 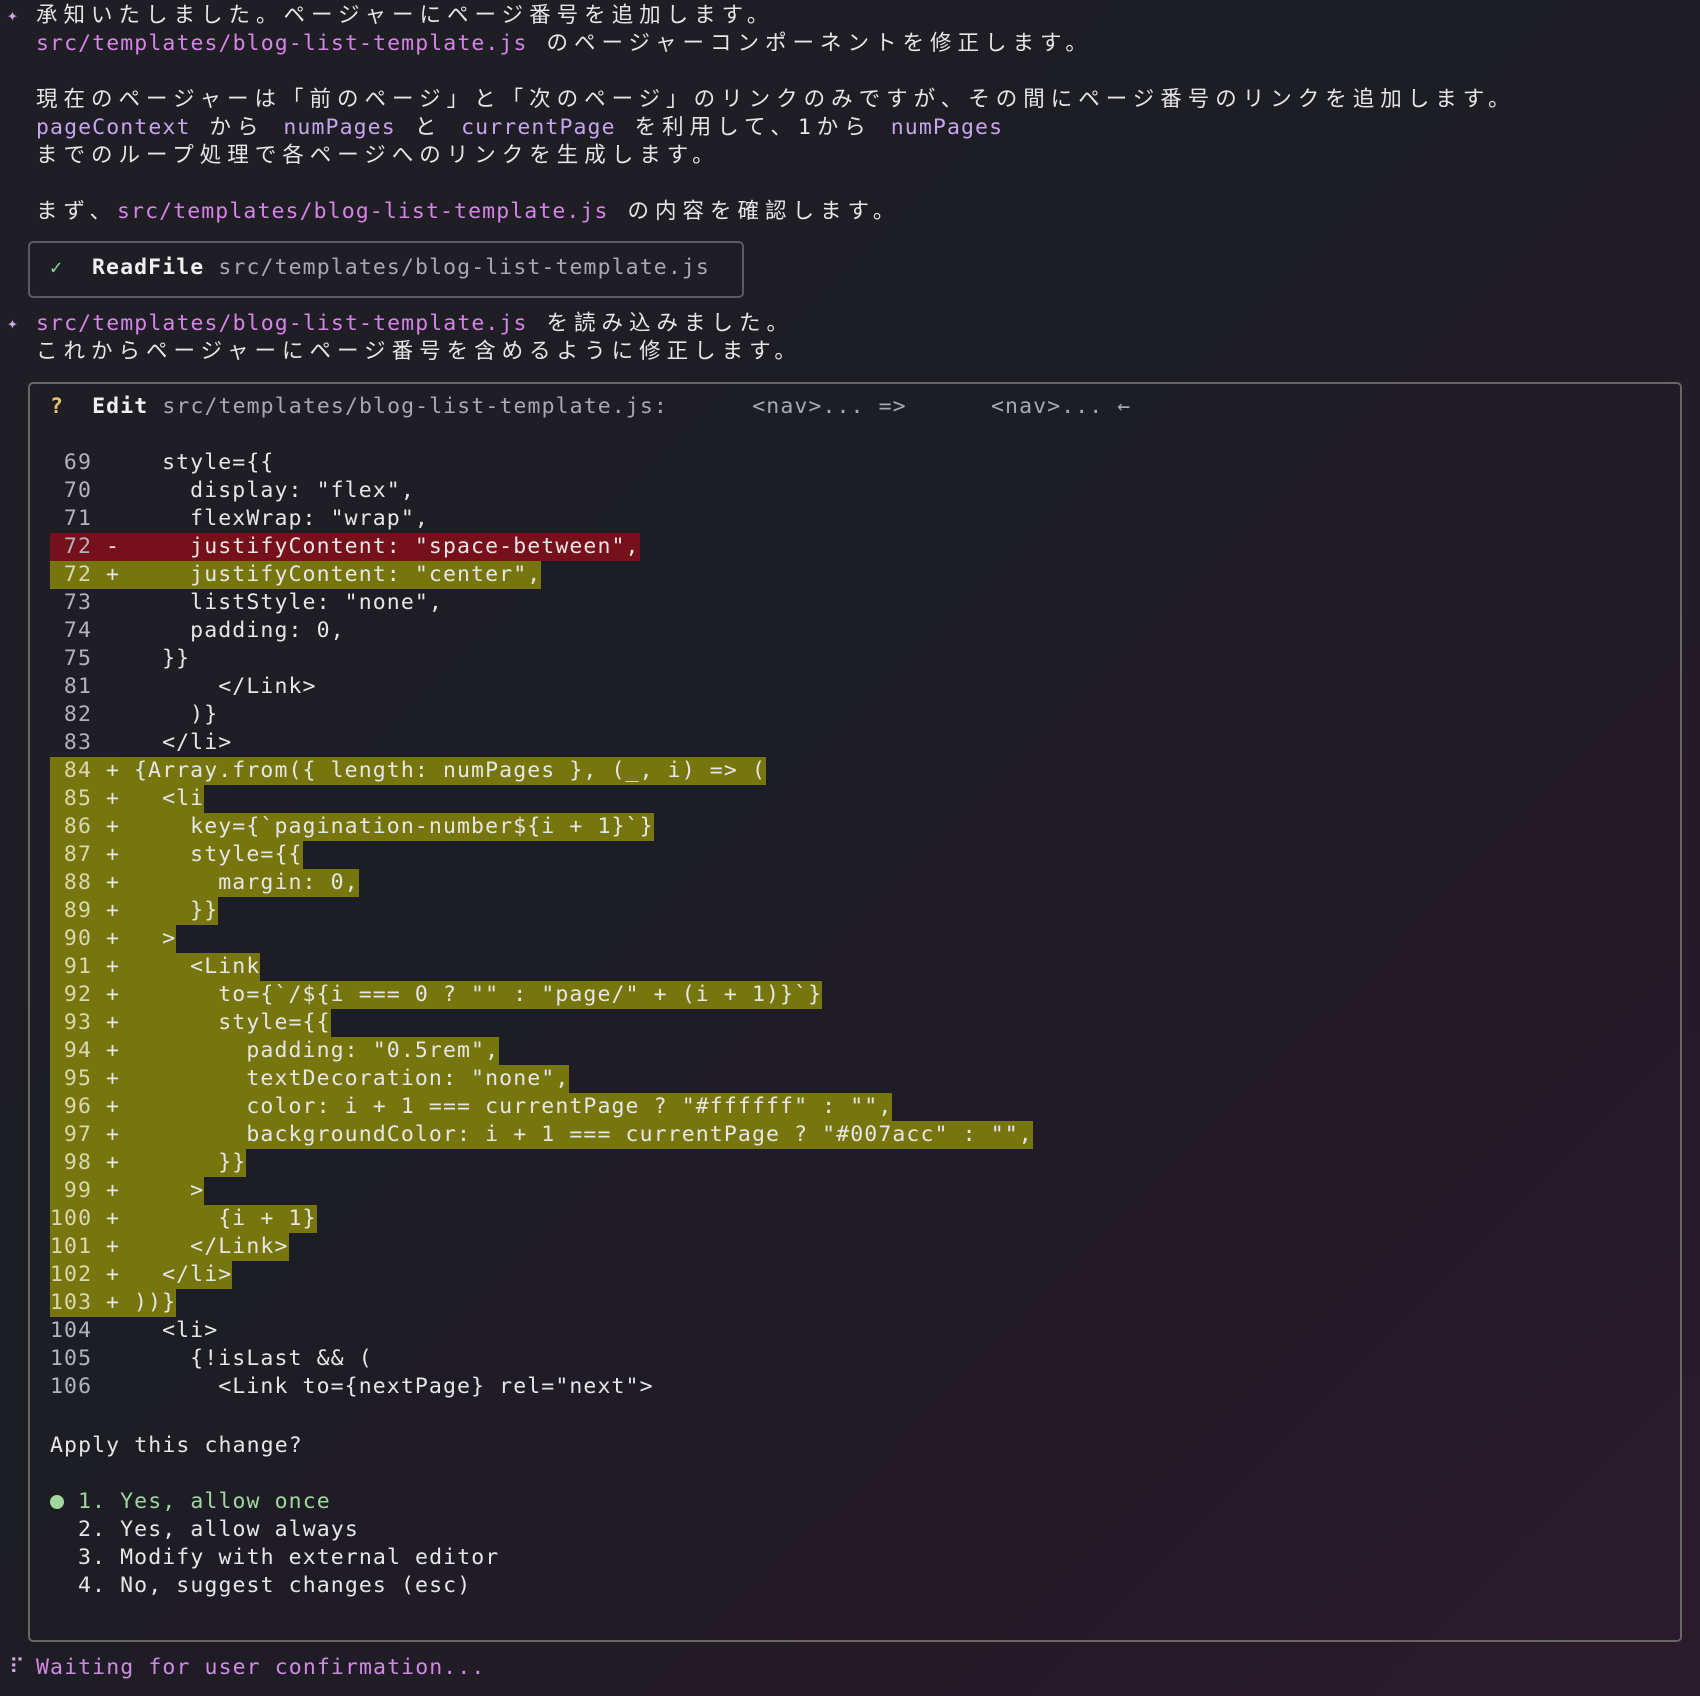 I want to click on code-text: listStyle: "none",, so click(x=288, y=602).